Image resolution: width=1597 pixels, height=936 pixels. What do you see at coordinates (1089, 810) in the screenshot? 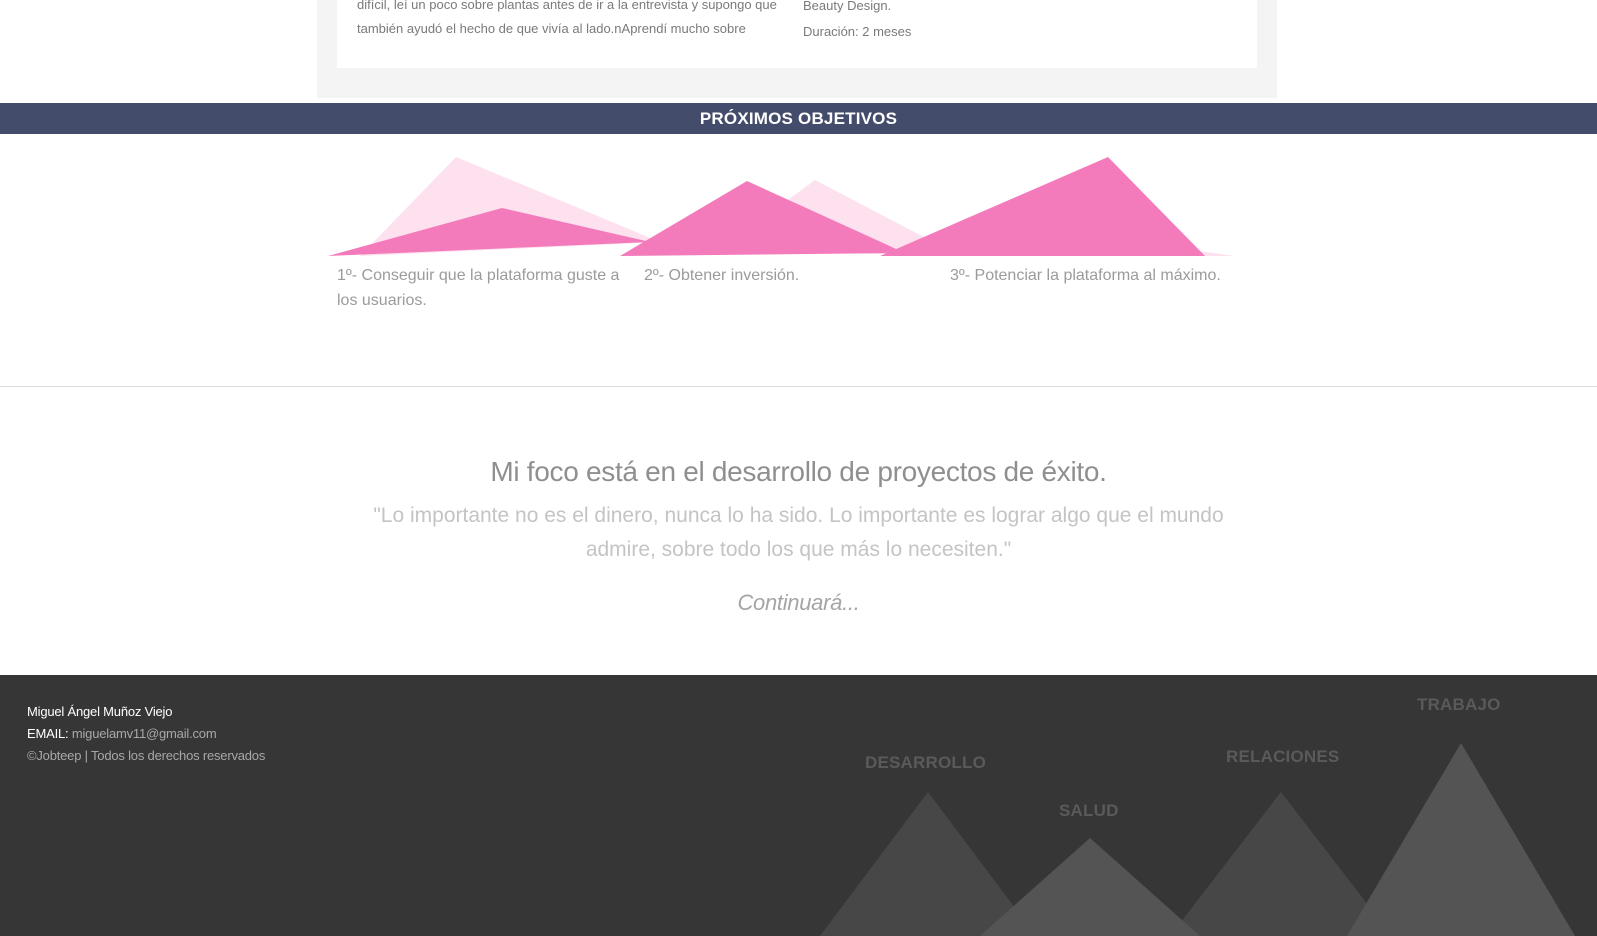
I see `mountain-label-salud: SALUD` at bounding box center [1089, 810].